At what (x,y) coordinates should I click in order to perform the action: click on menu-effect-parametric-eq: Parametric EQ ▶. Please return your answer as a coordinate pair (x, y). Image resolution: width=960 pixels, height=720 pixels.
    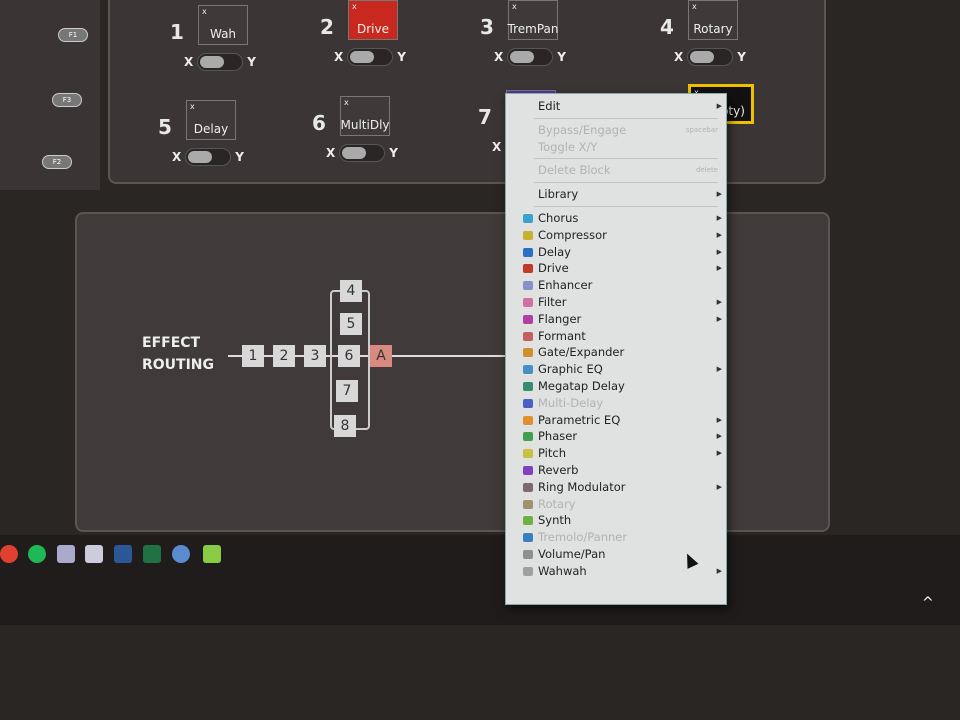
    Looking at the image, I should click on (616, 420).